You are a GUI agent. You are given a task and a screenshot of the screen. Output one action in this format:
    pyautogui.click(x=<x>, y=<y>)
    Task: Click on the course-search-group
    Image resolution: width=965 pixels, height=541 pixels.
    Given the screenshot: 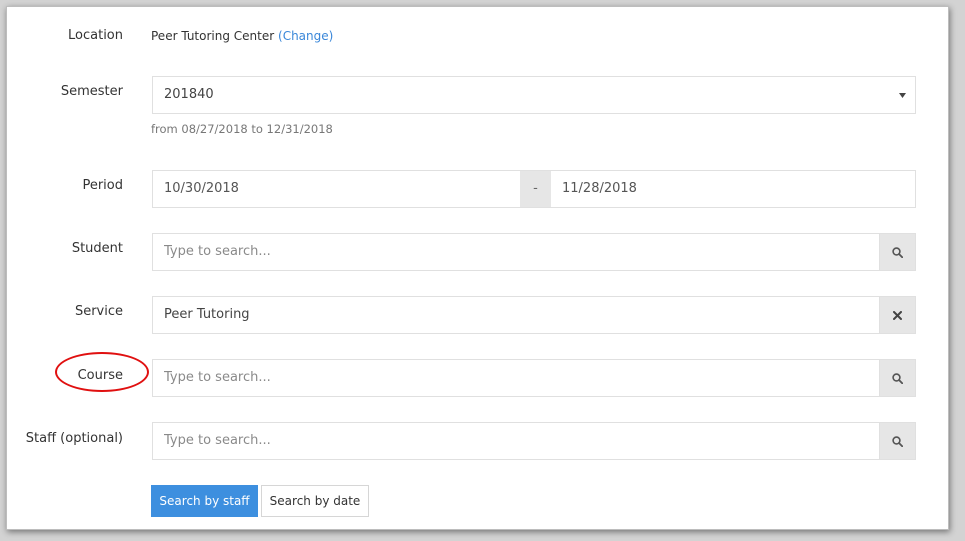 What is the action you would take?
    pyautogui.click(x=534, y=378)
    